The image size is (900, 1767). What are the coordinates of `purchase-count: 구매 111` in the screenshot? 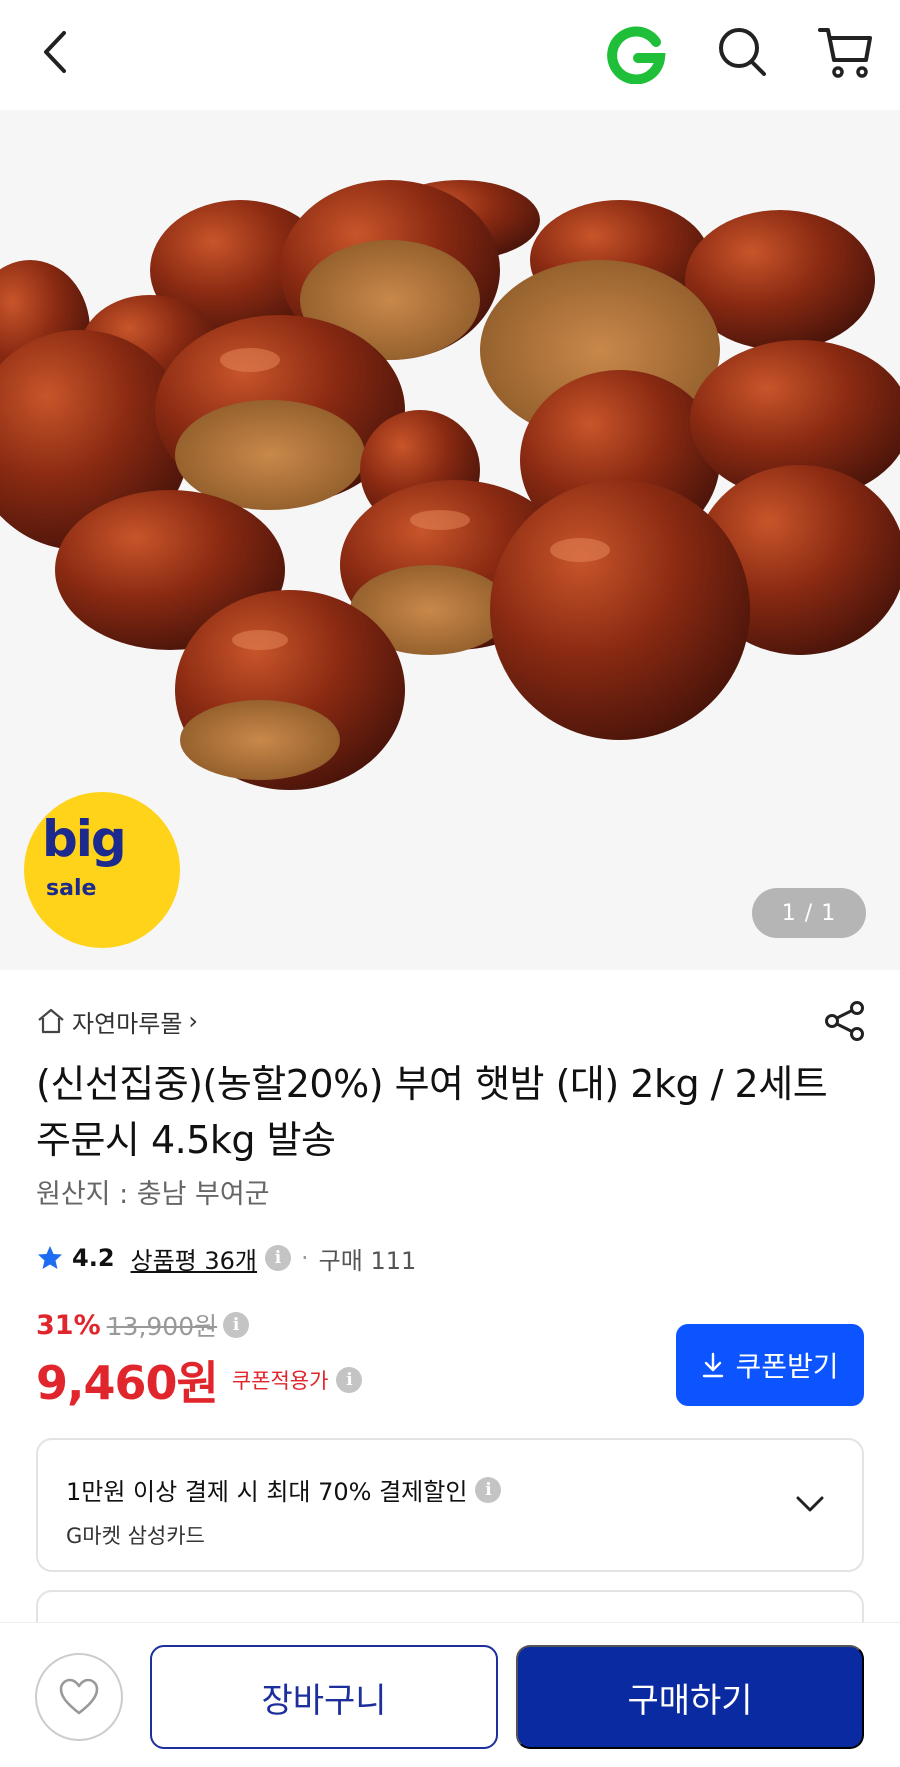 It's located at (367, 1260).